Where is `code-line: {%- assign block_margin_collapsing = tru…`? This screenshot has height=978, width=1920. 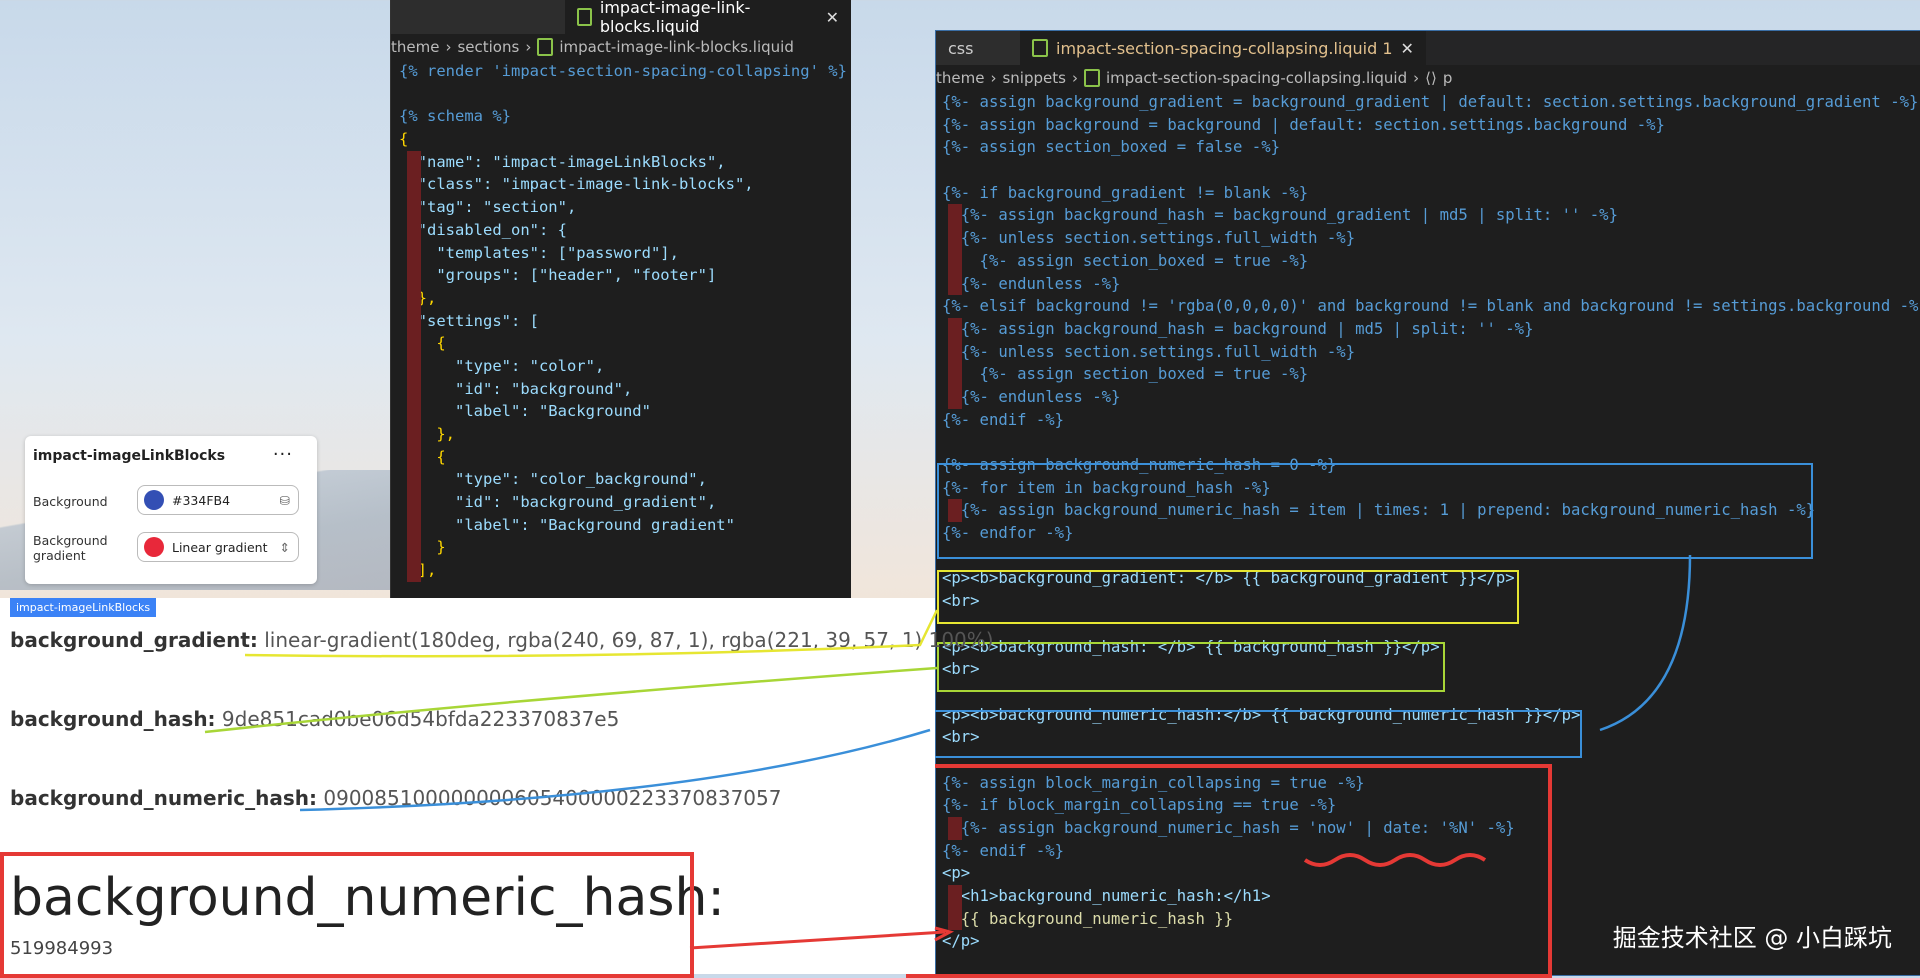
code-line: {%- assign block_margin_collapsing = tru… is located at coordinates (1431, 783).